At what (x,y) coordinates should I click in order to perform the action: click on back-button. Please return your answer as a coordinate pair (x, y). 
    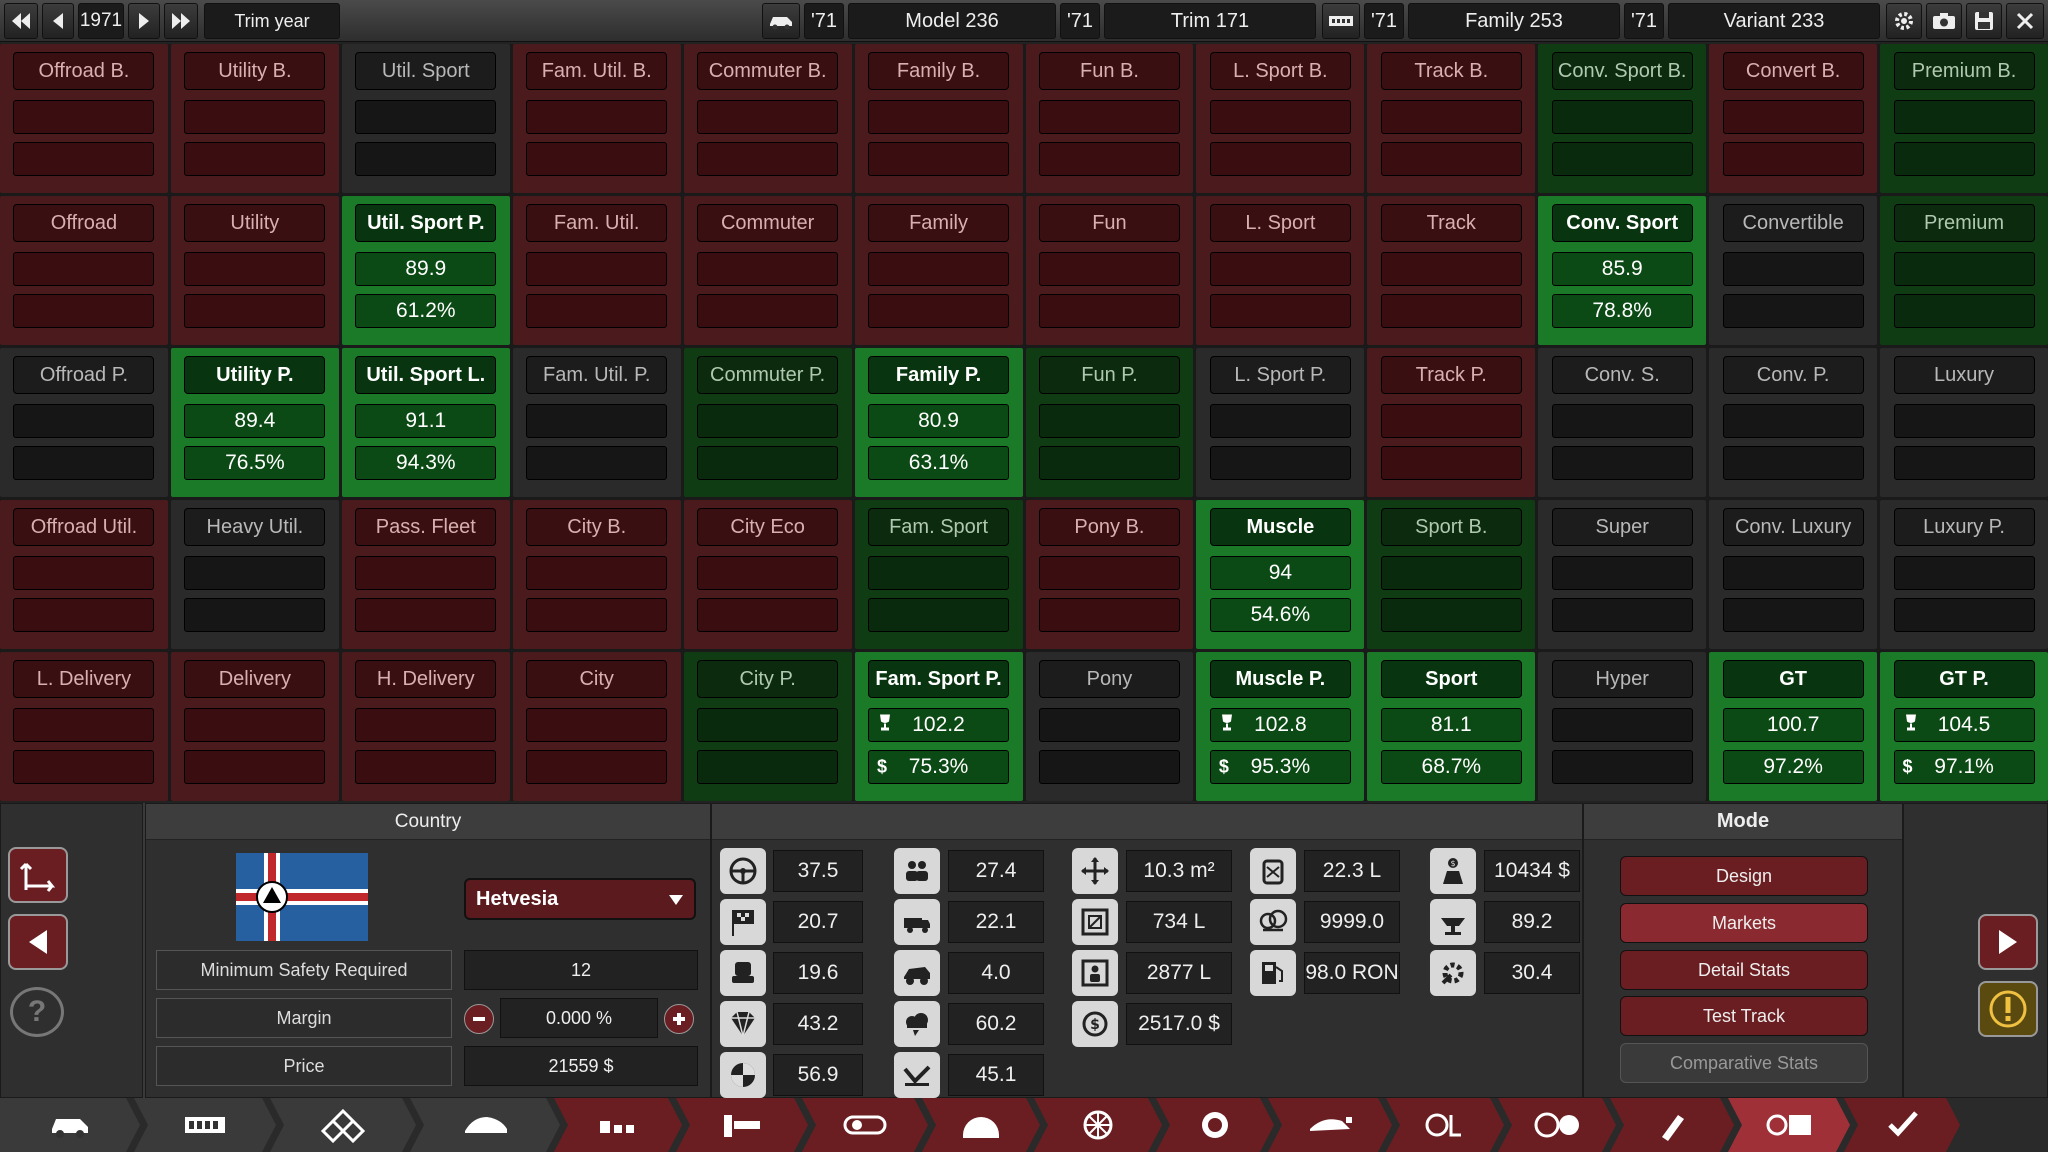
    Looking at the image, I should click on (38, 942).